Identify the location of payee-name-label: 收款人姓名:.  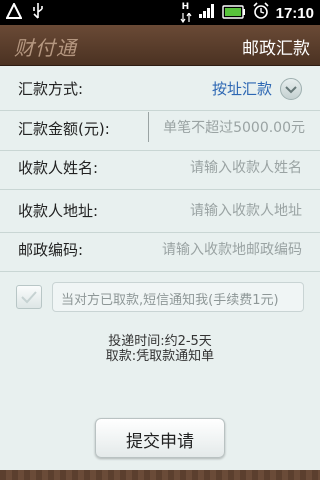
(58, 168).